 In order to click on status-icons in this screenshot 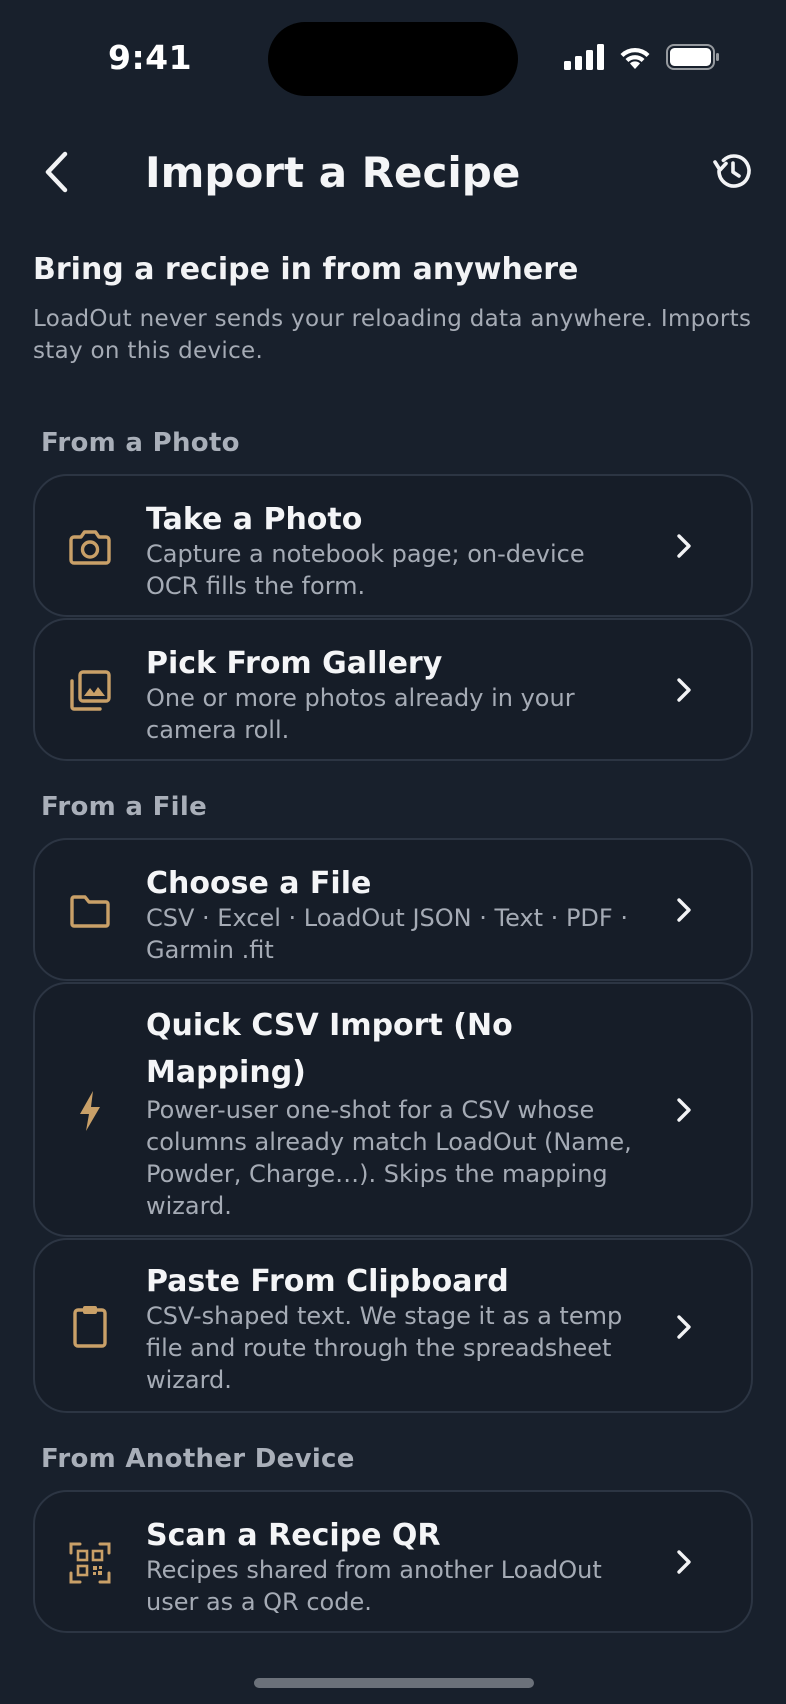, I will do `click(642, 57)`.